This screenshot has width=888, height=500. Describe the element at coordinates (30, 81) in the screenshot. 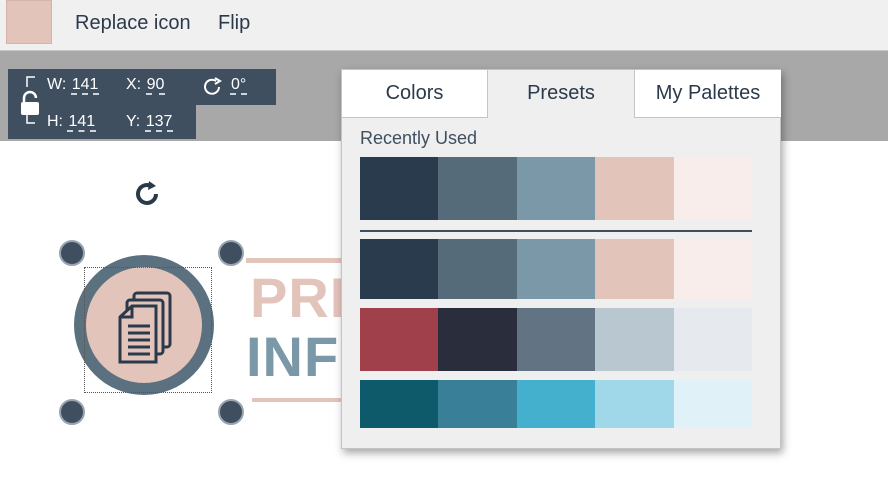

I see `link-bracket-top-icon` at that location.